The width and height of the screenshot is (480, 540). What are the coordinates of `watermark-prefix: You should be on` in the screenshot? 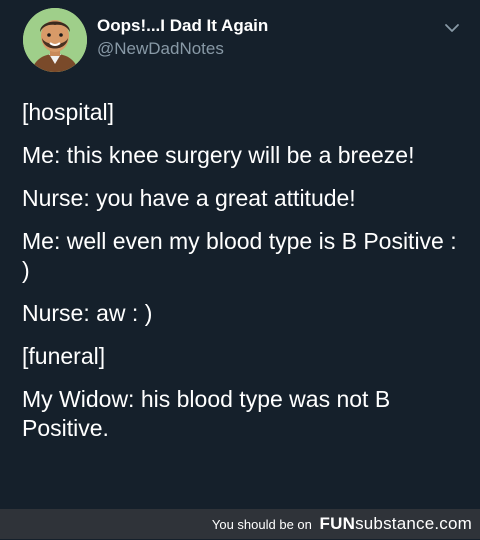 It's located at (261, 524).